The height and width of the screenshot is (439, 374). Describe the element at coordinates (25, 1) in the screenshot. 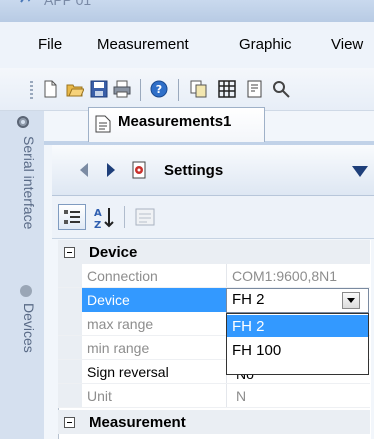

I see `app-icon` at that location.